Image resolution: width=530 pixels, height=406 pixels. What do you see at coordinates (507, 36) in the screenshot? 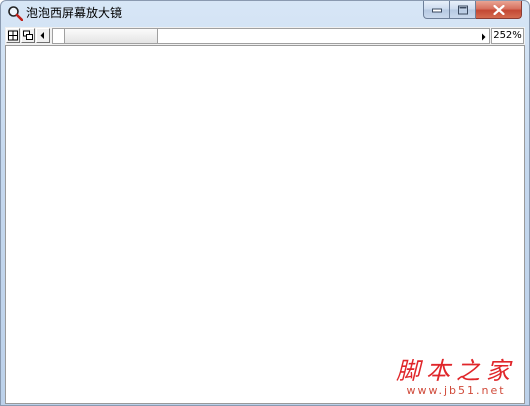
I see `zoom-level-display: 252%` at bounding box center [507, 36].